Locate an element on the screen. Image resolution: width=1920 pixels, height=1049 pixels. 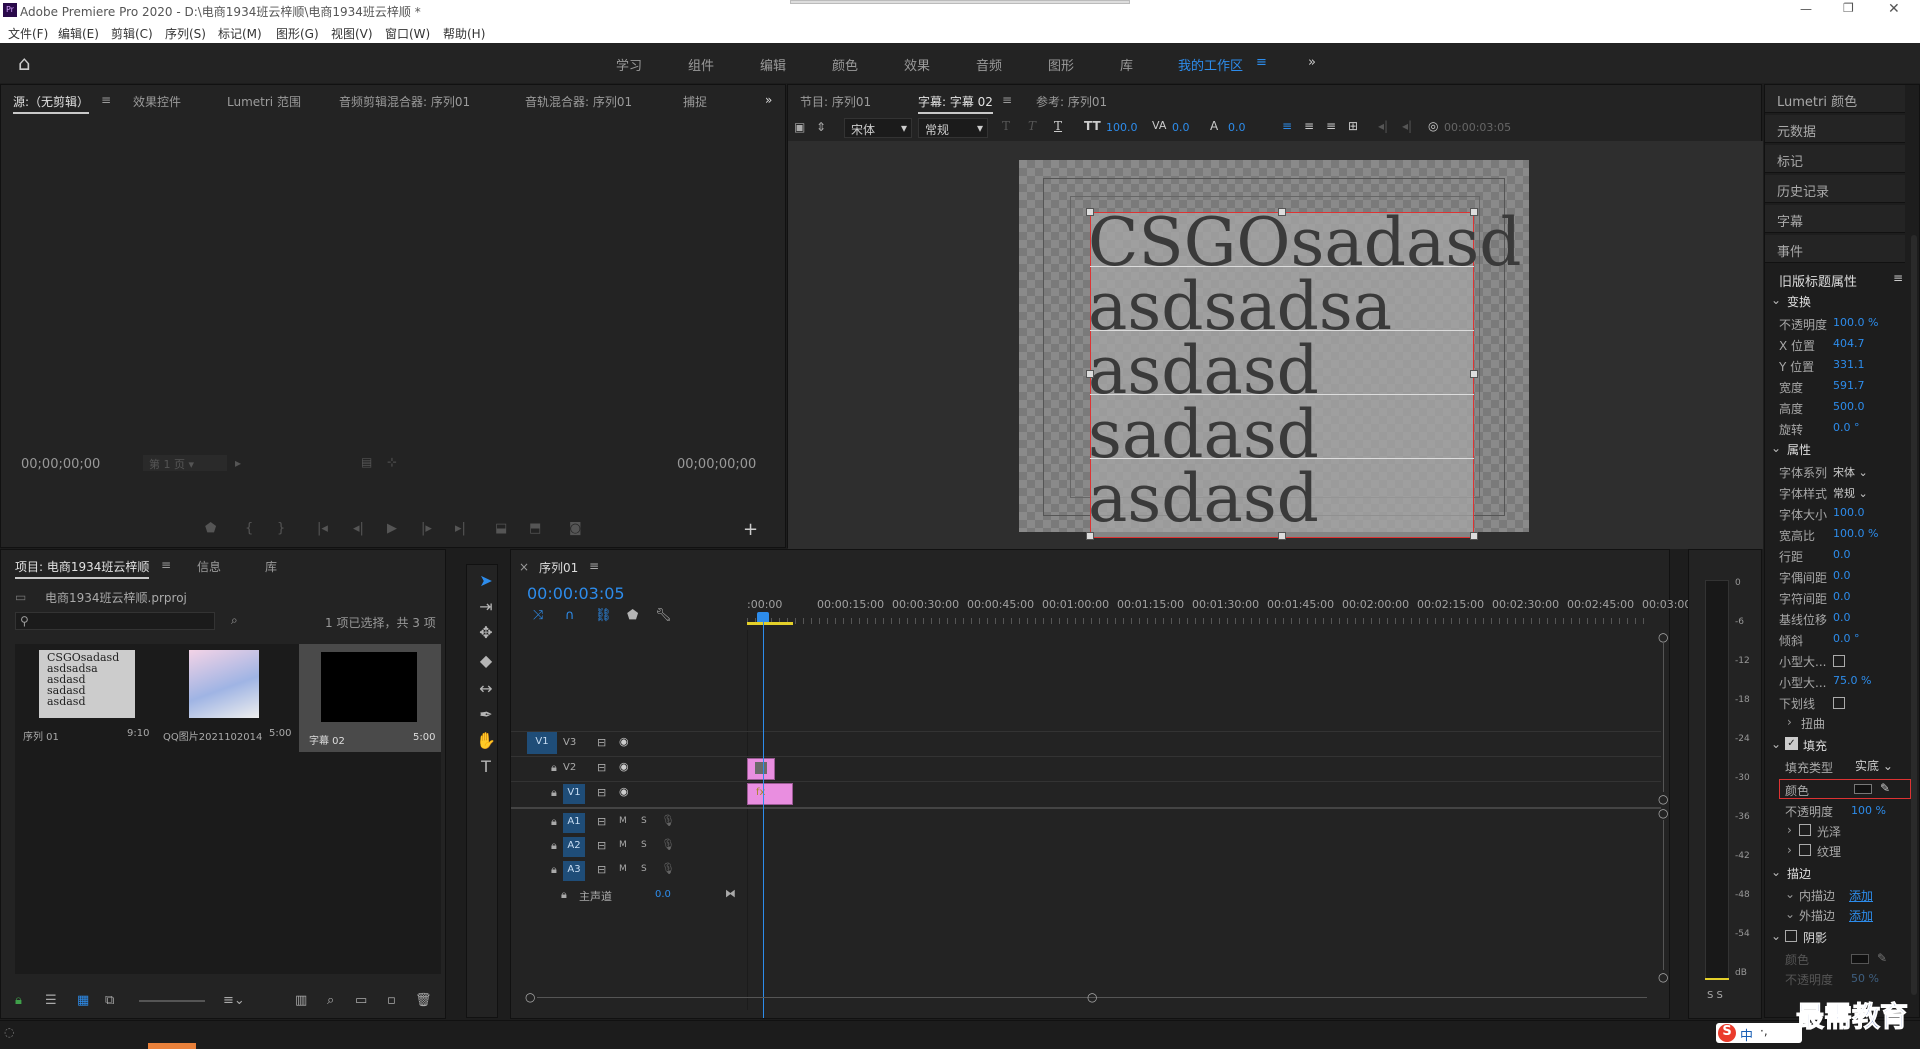
align-left-icon: ≡ is located at coordinates (1287, 126).